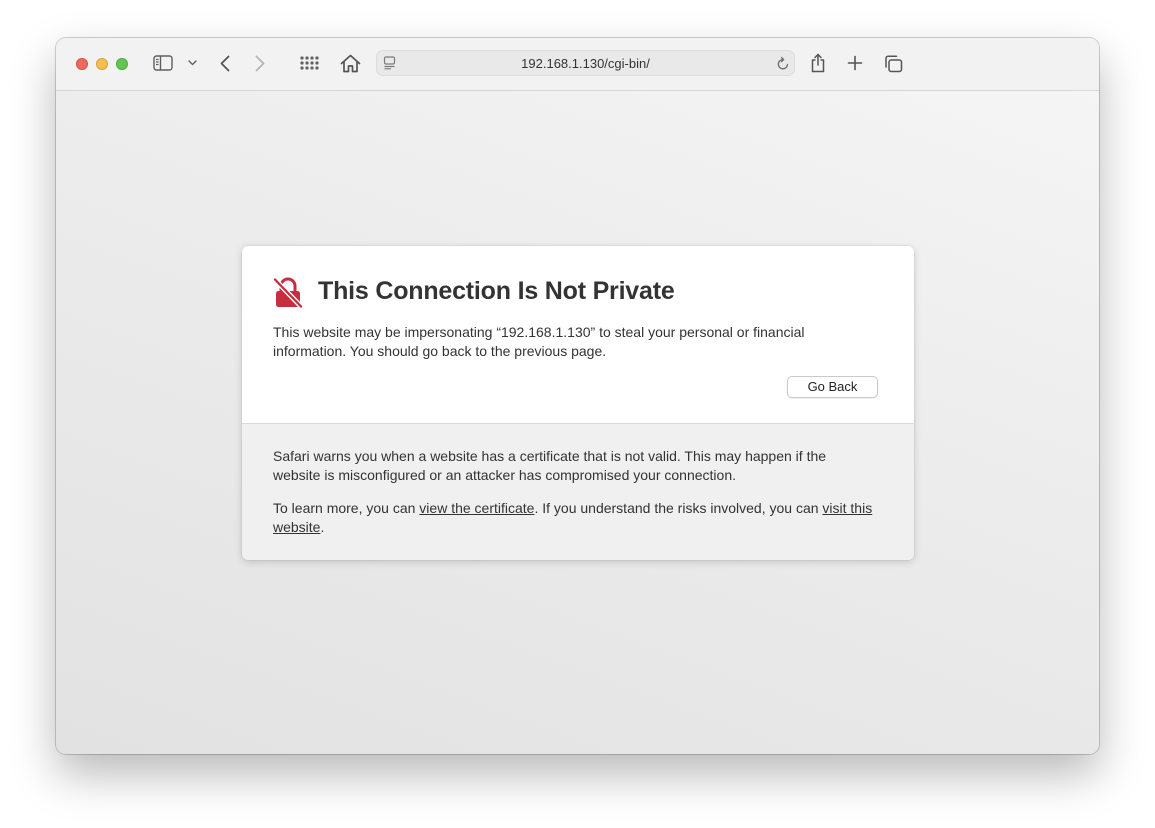 The image size is (1155, 828). What do you see at coordinates (192, 63) in the screenshot?
I see `chevron-down-icon` at bounding box center [192, 63].